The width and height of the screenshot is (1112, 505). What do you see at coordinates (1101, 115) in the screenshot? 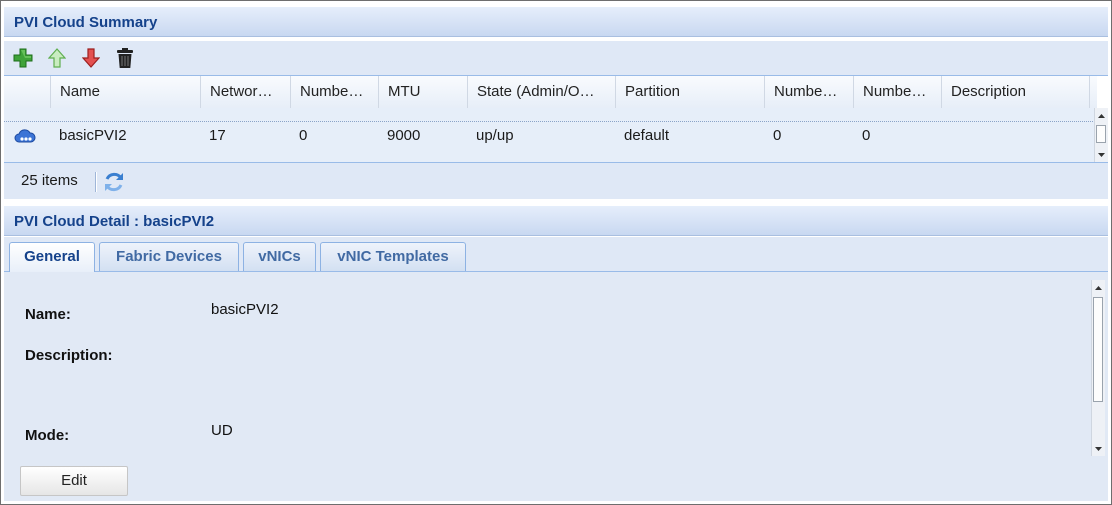
I see `scroll-up-arrow` at bounding box center [1101, 115].